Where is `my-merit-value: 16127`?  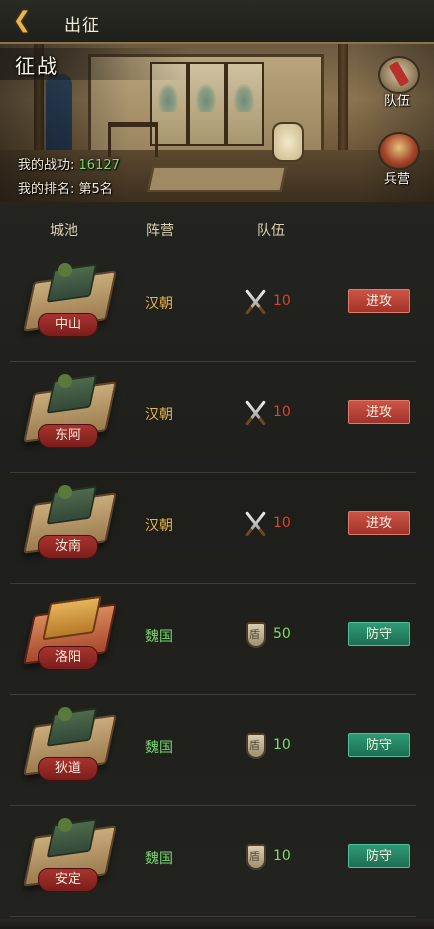
my-merit-value: 16127 is located at coordinates (99, 165).